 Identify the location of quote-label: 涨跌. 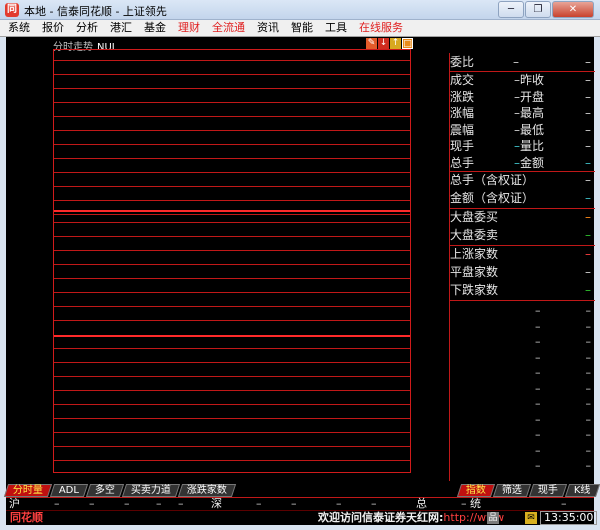
(462, 96).